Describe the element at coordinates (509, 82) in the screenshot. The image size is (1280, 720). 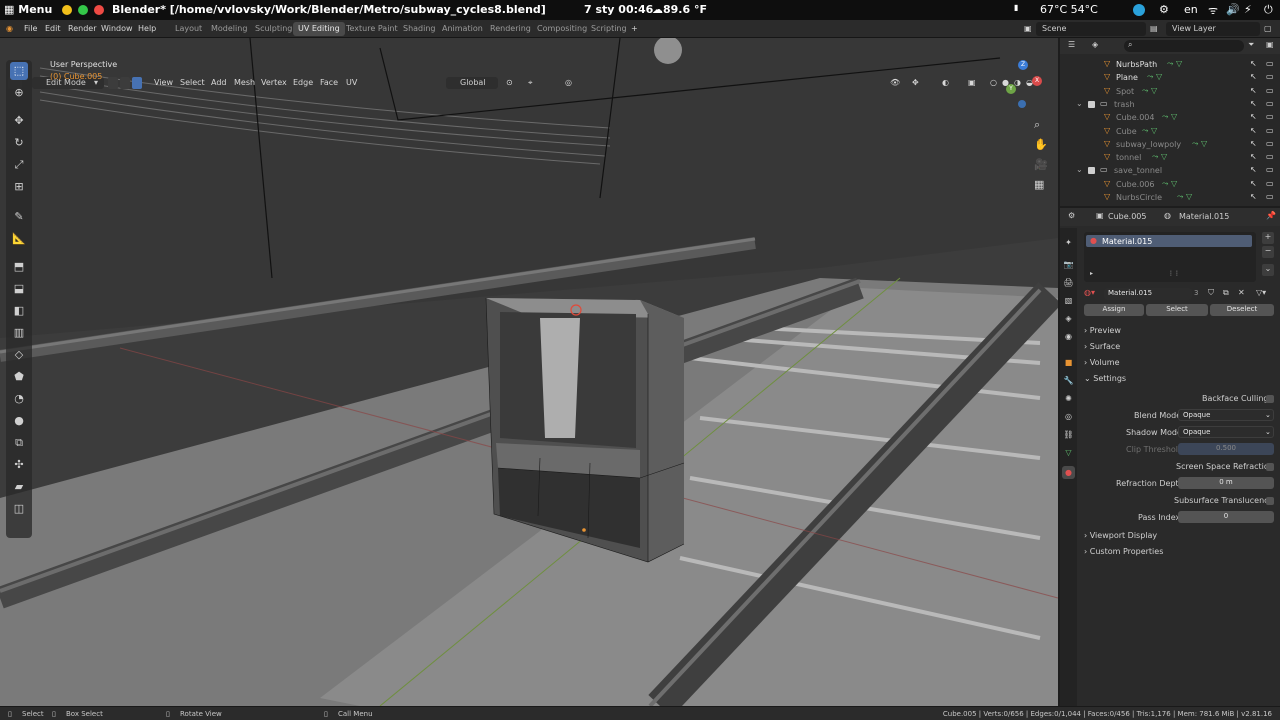
I see `pivot-point-icon: ⊙` at that location.